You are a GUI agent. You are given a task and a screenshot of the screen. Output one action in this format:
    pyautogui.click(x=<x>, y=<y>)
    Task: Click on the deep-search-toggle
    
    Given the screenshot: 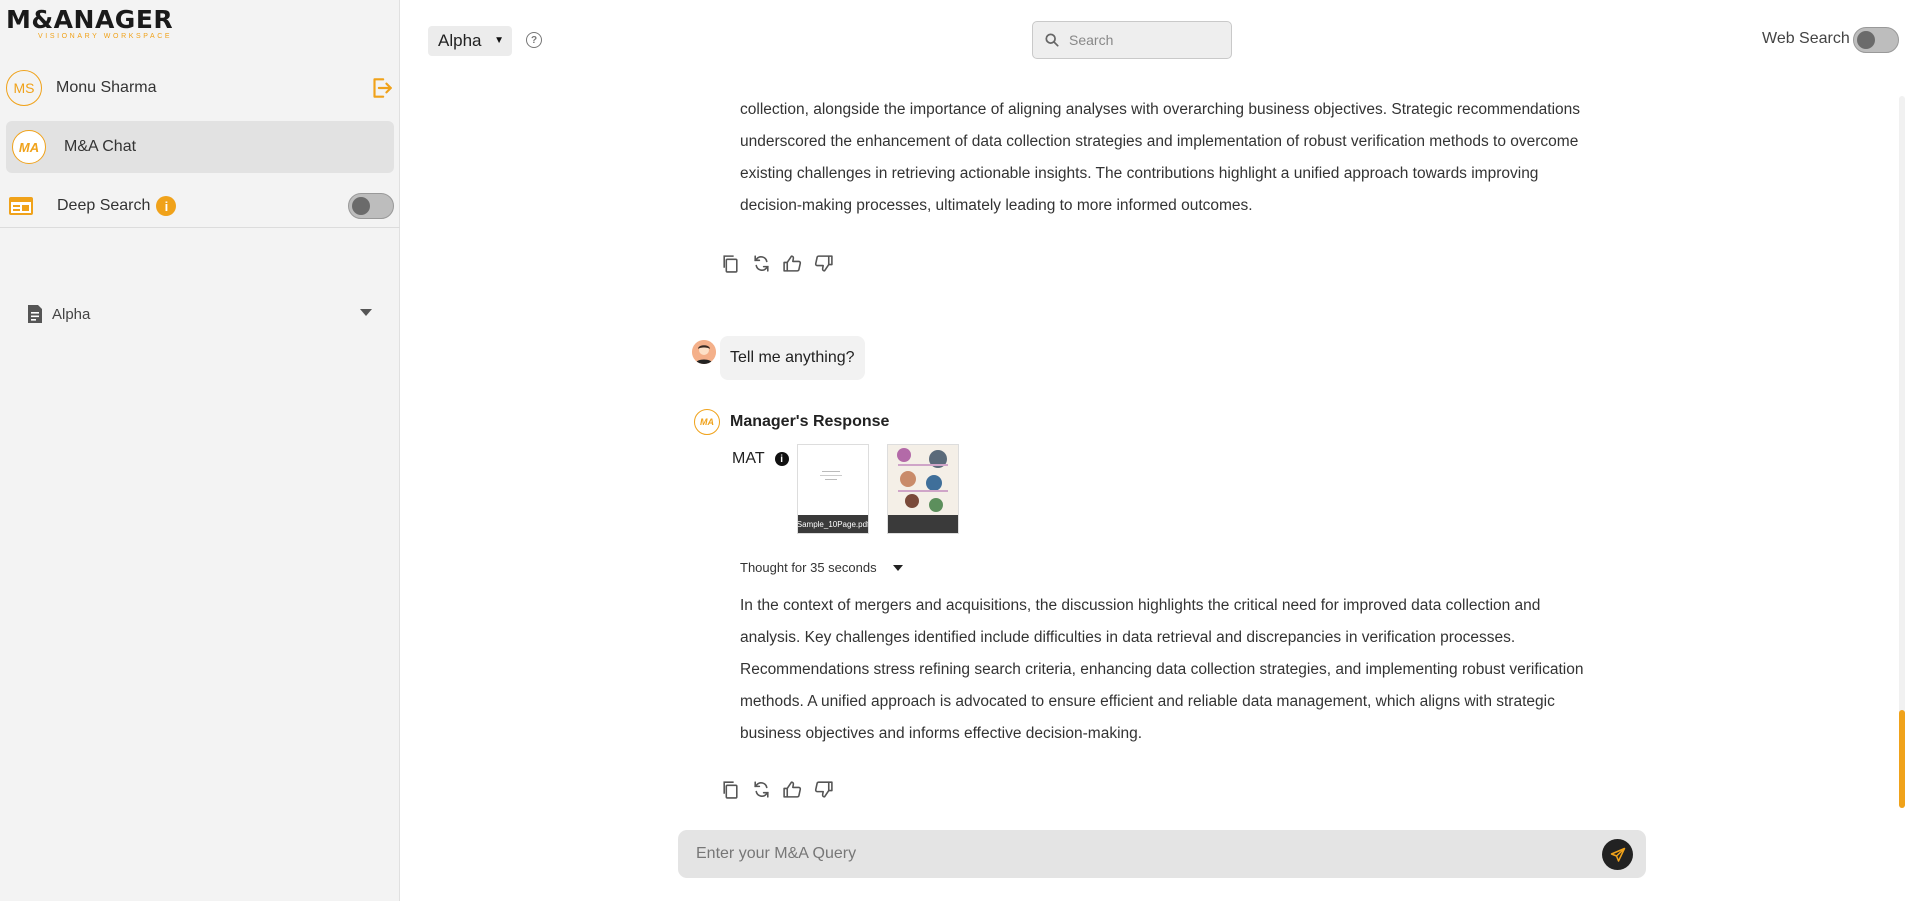 What is the action you would take?
    pyautogui.click(x=371, y=206)
    